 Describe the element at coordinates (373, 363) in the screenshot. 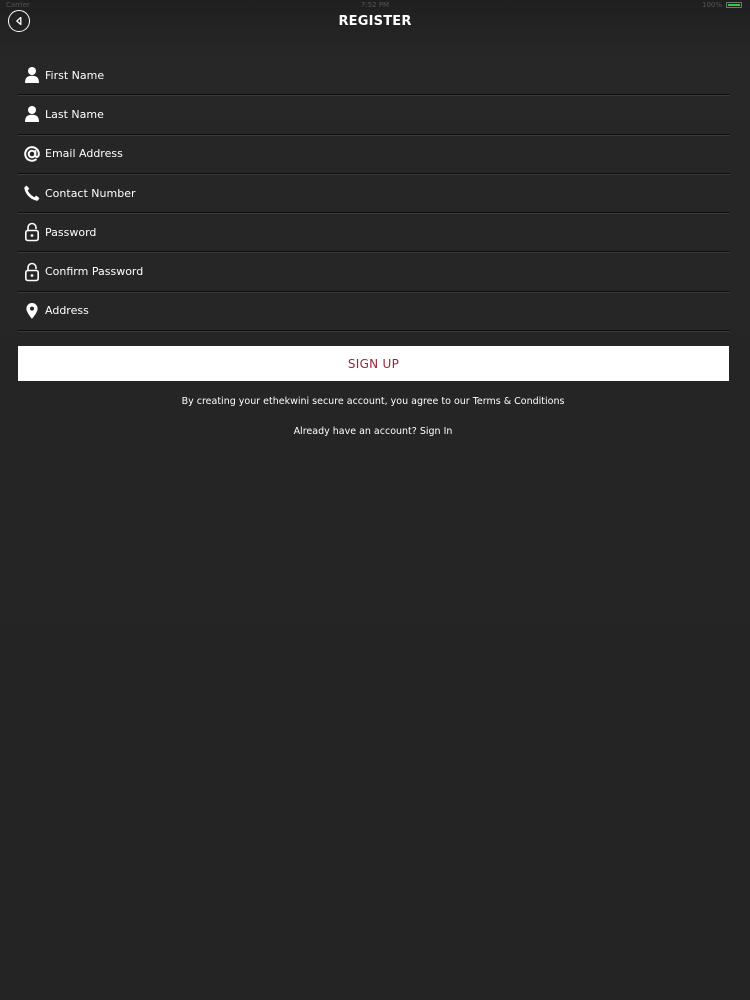

I see `sign-up-button: SIGN UP` at that location.